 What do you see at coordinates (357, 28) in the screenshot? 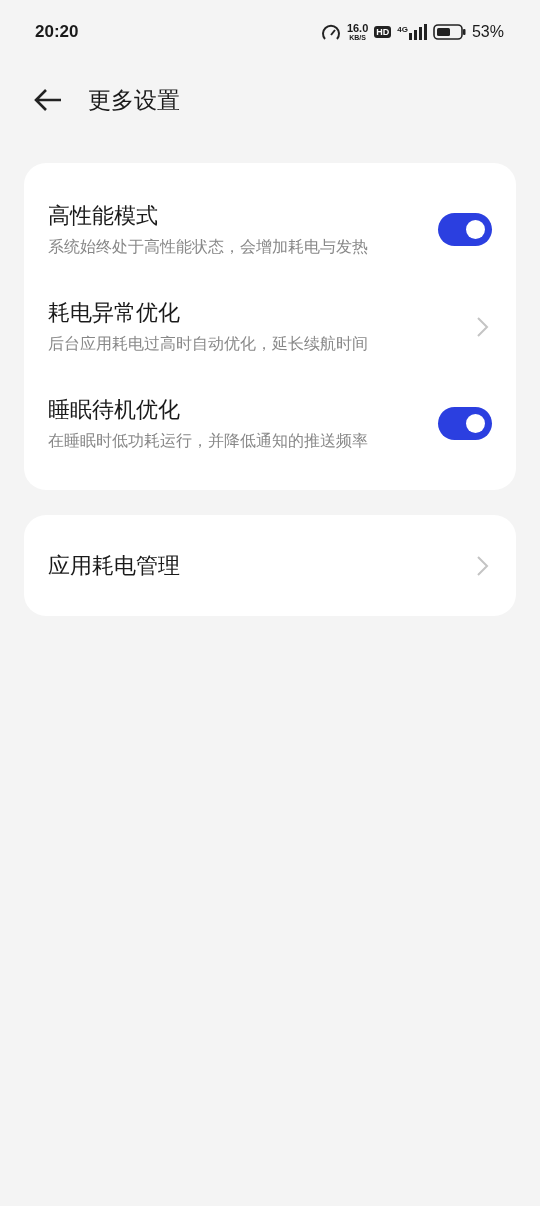
I see `network-speed: 16.0` at bounding box center [357, 28].